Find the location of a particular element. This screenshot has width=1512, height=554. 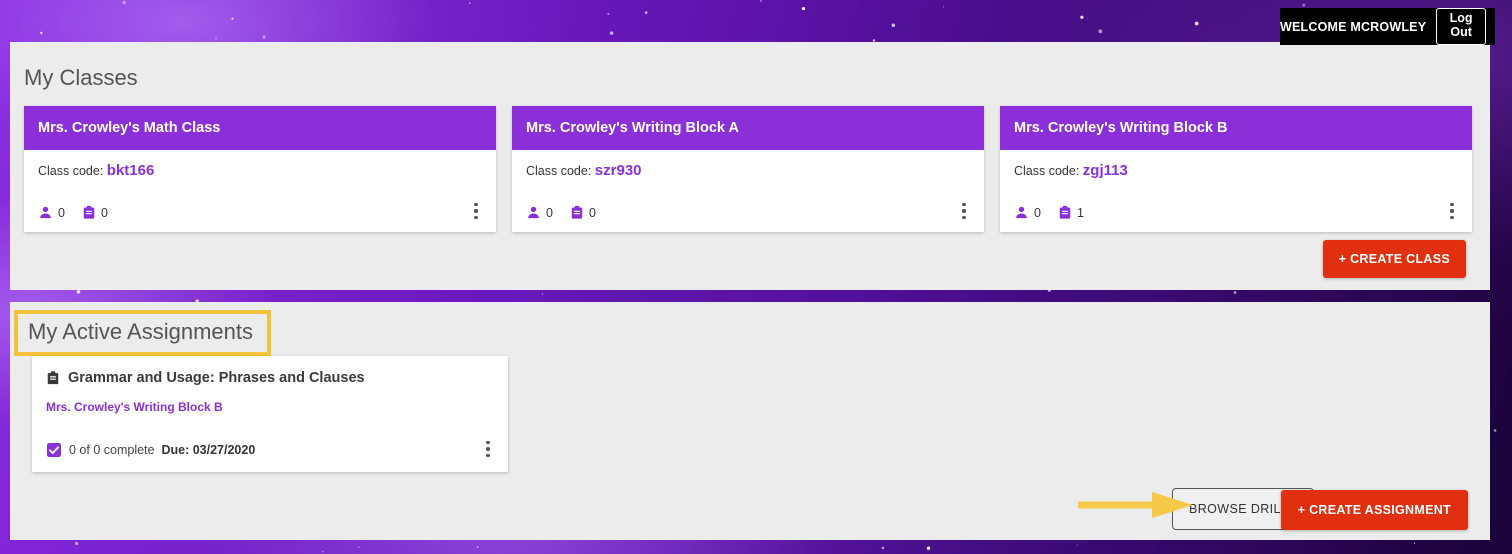

assignment-due-date: Due: 03/27/2020 is located at coordinates (208, 450).